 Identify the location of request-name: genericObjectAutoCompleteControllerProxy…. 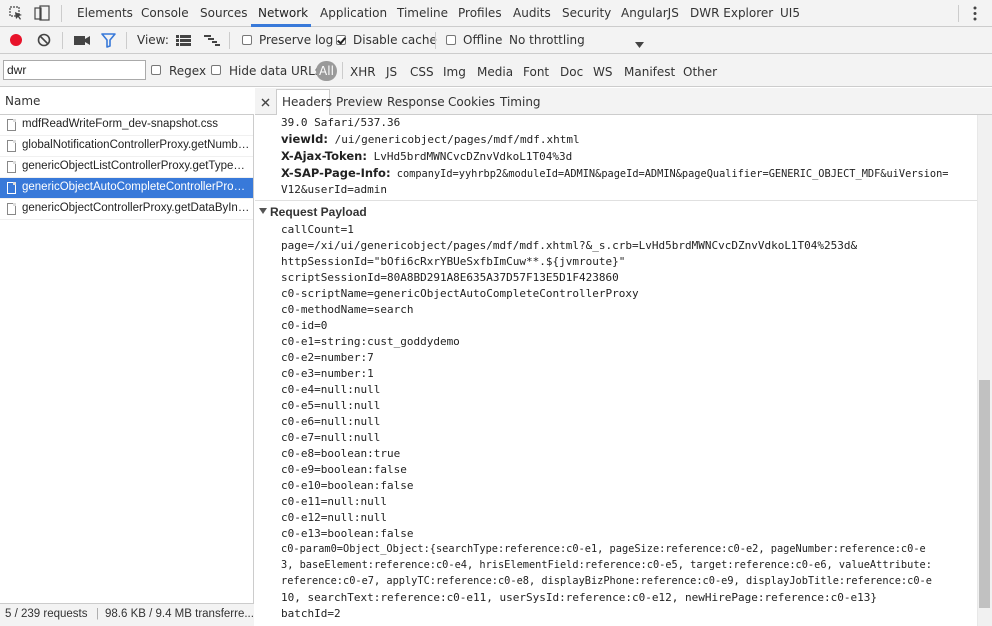
(136, 187).